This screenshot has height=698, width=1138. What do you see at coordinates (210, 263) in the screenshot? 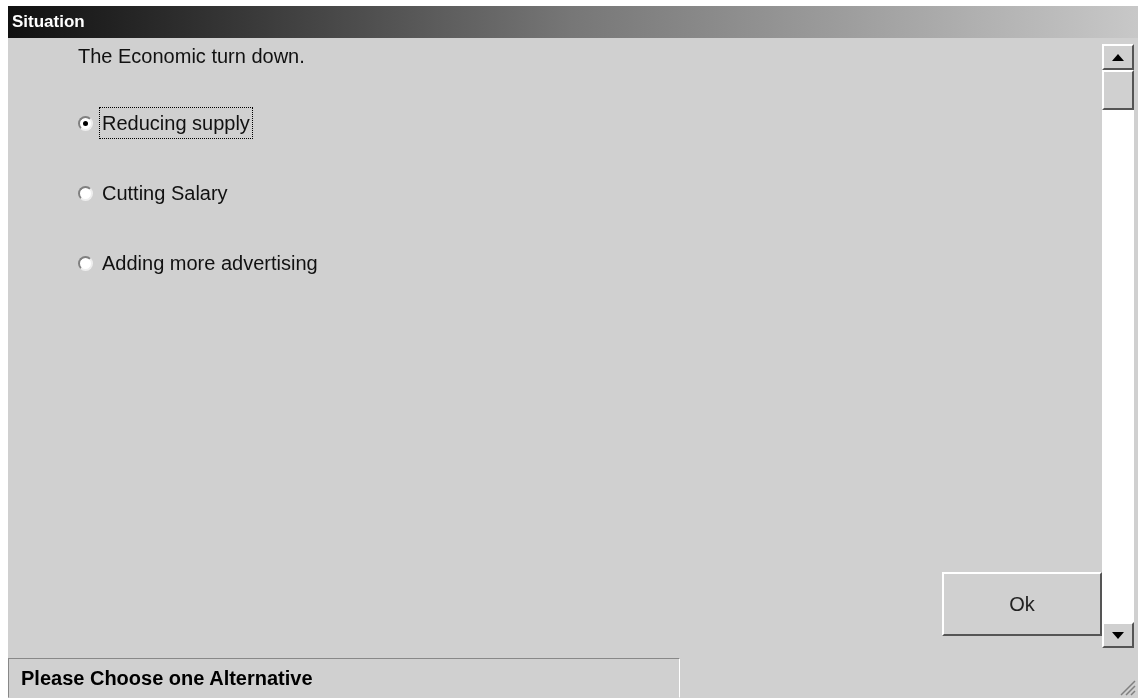
I see `option-label: Adding more advertising` at bounding box center [210, 263].